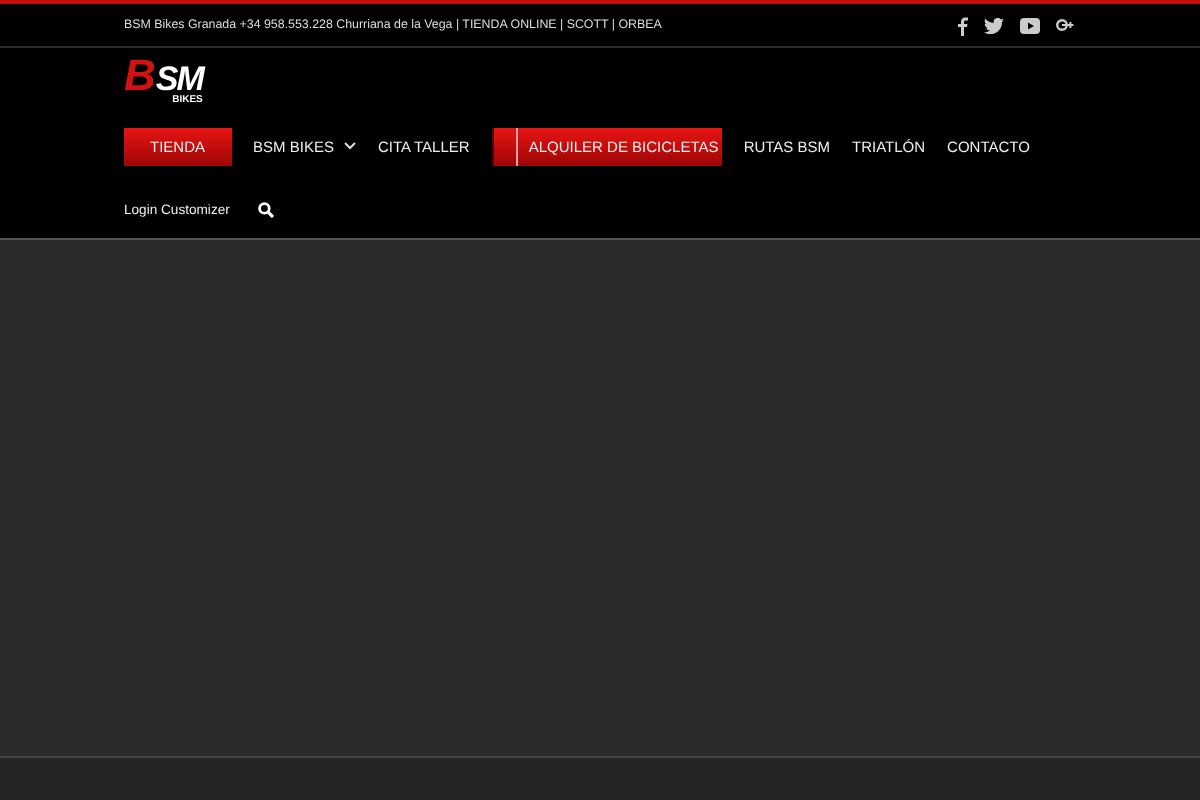  I want to click on google-plus-icon, so click(1065, 25).